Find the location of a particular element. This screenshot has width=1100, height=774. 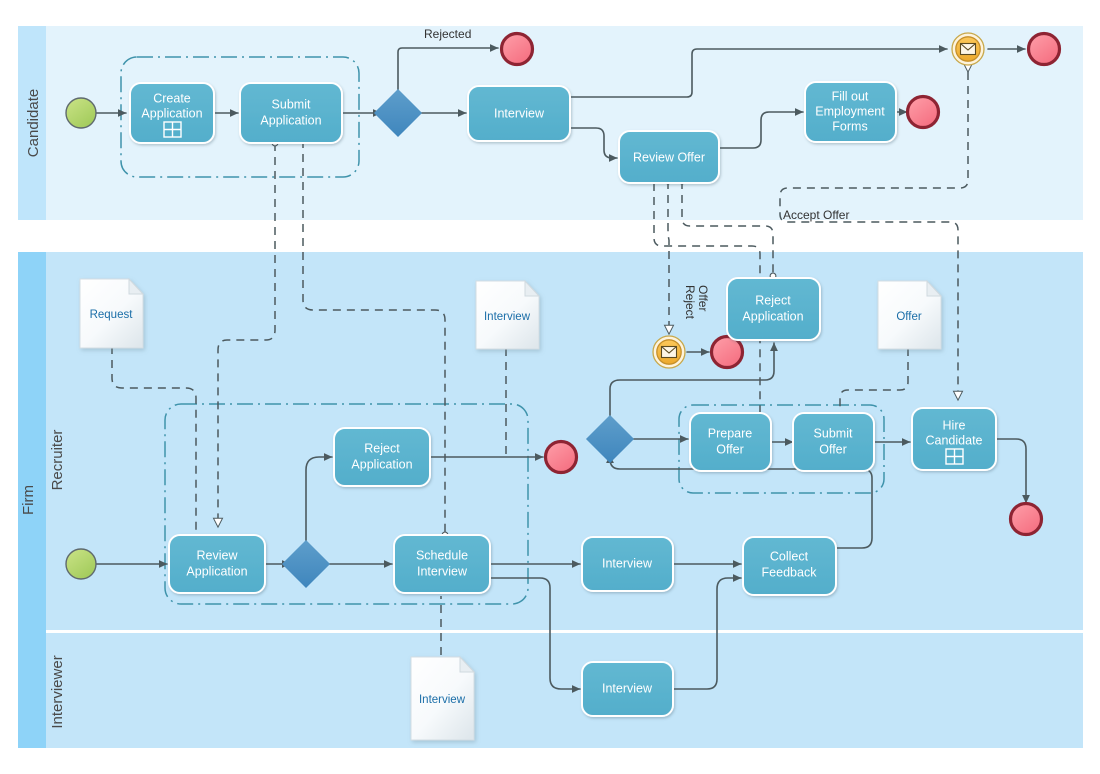

task-submit-application: Submit Application is located at coordinates (291, 113).